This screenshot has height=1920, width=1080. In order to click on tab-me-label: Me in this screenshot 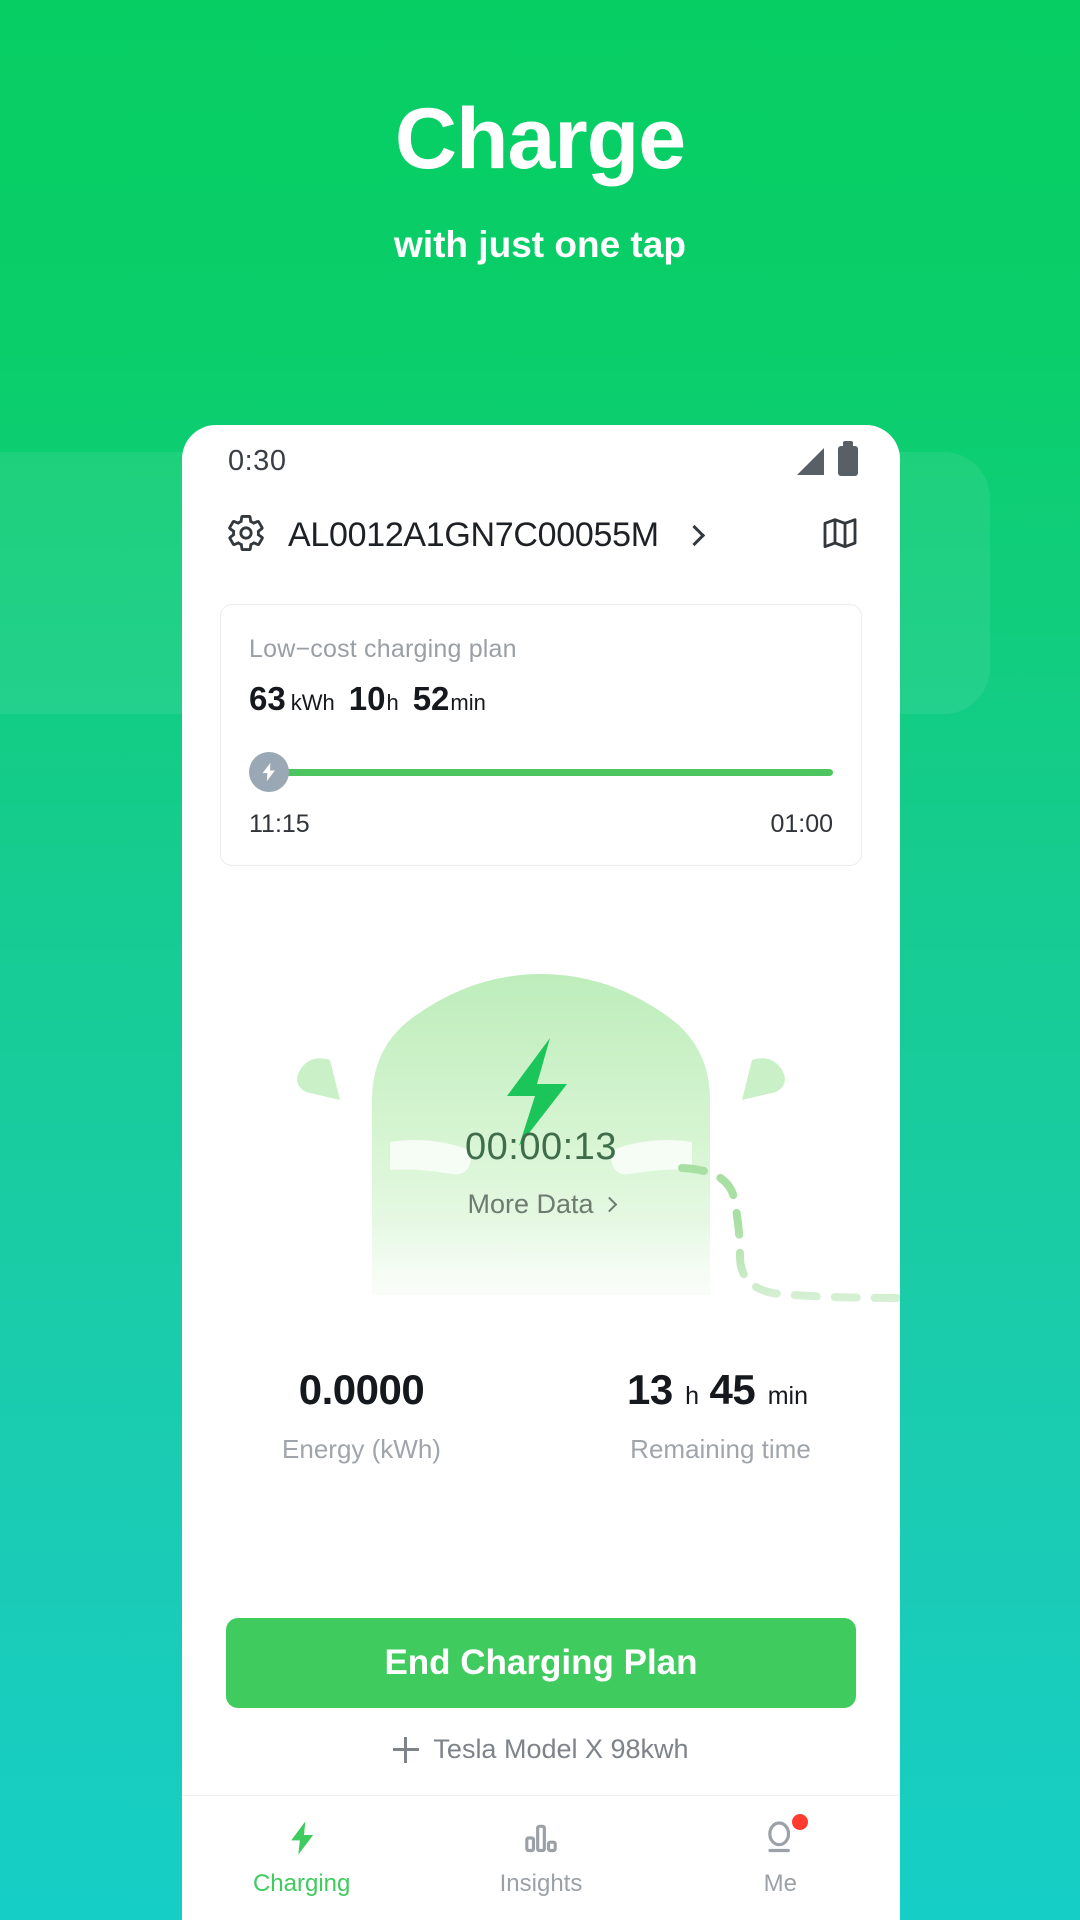, I will do `click(780, 1883)`.